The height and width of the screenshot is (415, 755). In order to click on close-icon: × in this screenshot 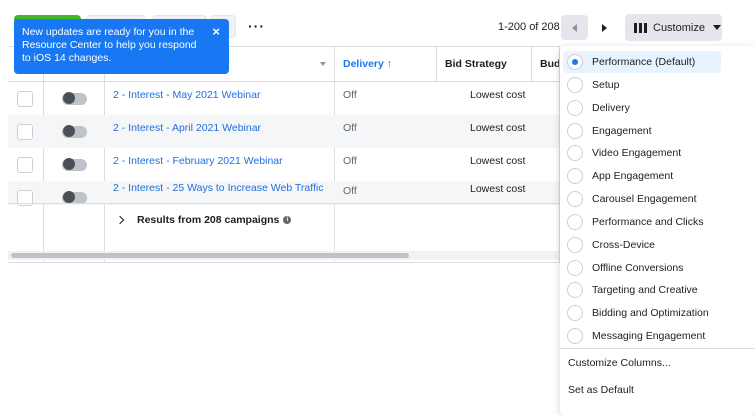, I will do `click(216, 31)`.